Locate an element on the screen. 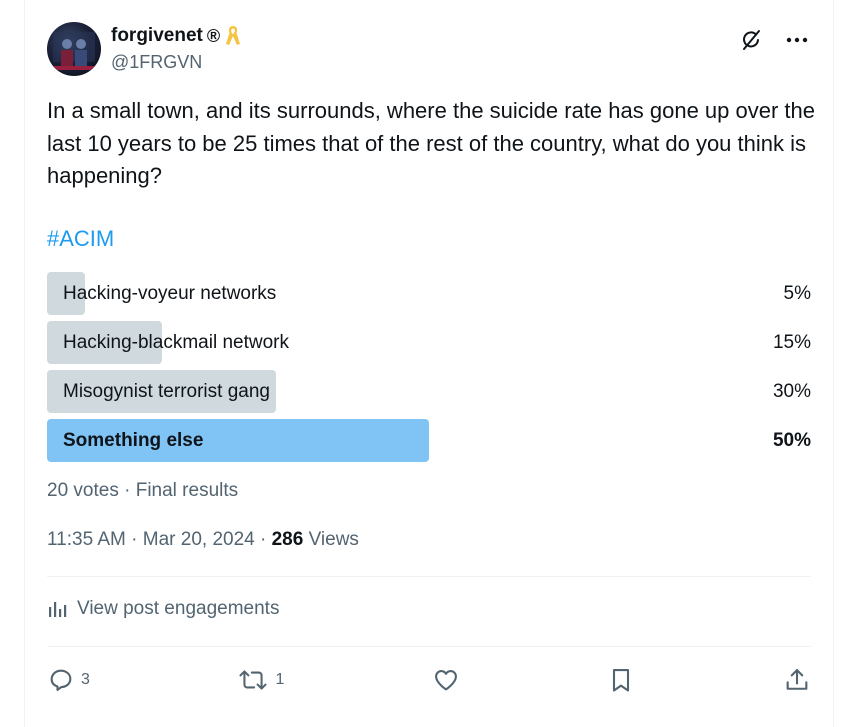 Image resolution: width=861 pixels, height=727 pixels. repost-button: 1 is located at coordinates (260, 680).